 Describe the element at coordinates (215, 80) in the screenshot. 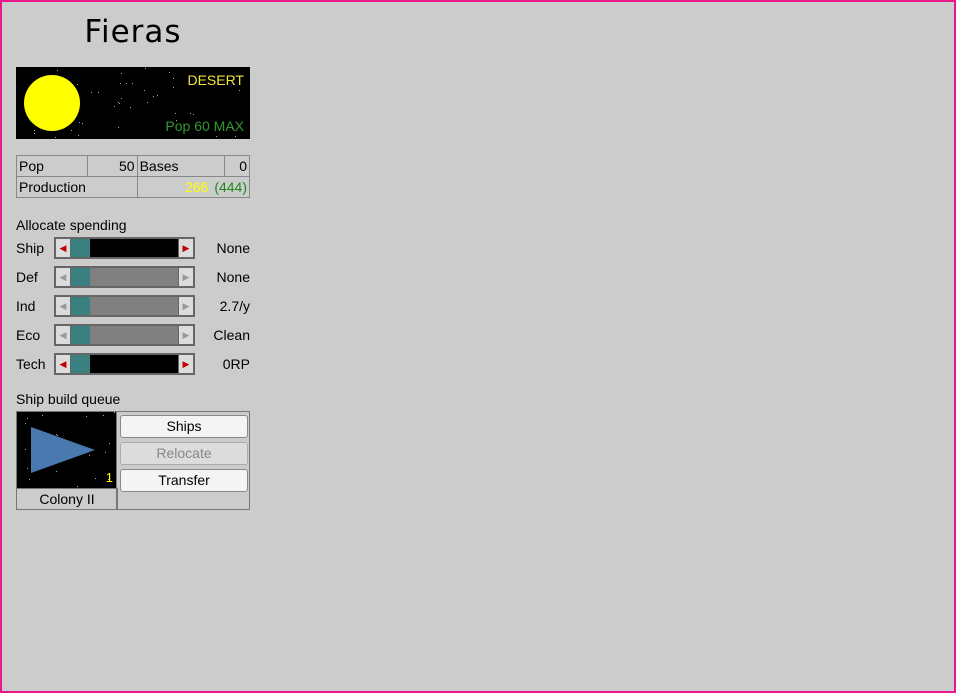

I see `planet-type-label: DESERT` at that location.